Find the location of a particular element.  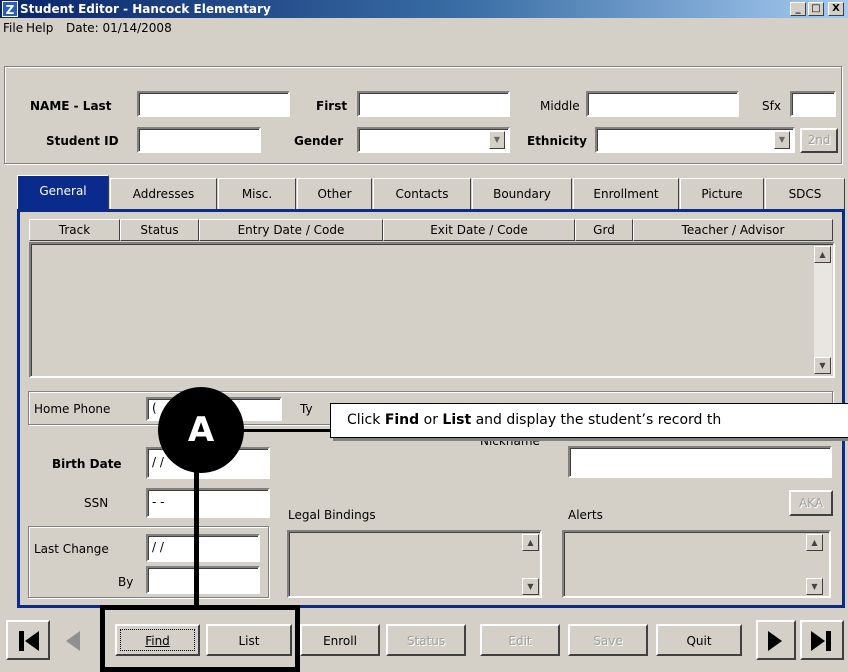

first-record-icon is located at coordinates (29, 641).